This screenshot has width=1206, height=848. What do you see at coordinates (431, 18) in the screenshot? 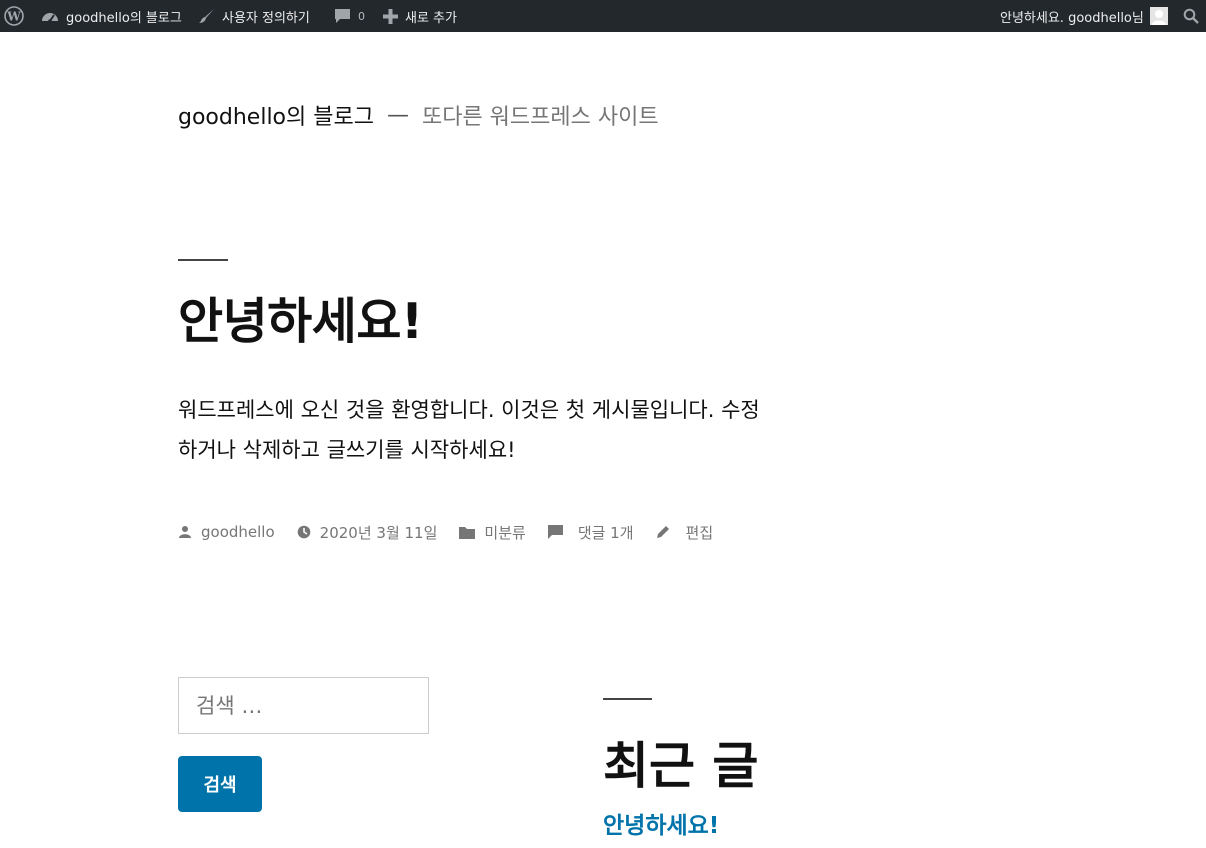
I see `new-content-label: 새로 추가` at bounding box center [431, 18].